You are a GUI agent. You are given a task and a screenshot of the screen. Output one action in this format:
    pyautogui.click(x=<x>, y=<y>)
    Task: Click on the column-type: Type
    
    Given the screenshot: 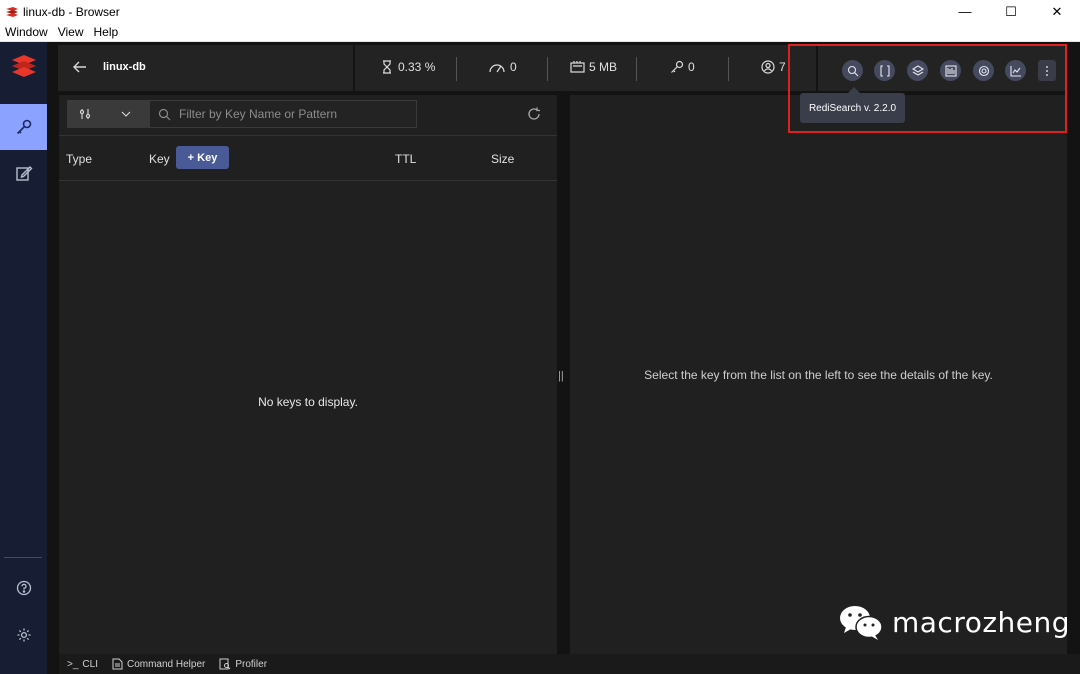 What is the action you would take?
    pyautogui.click(x=79, y=159)
    